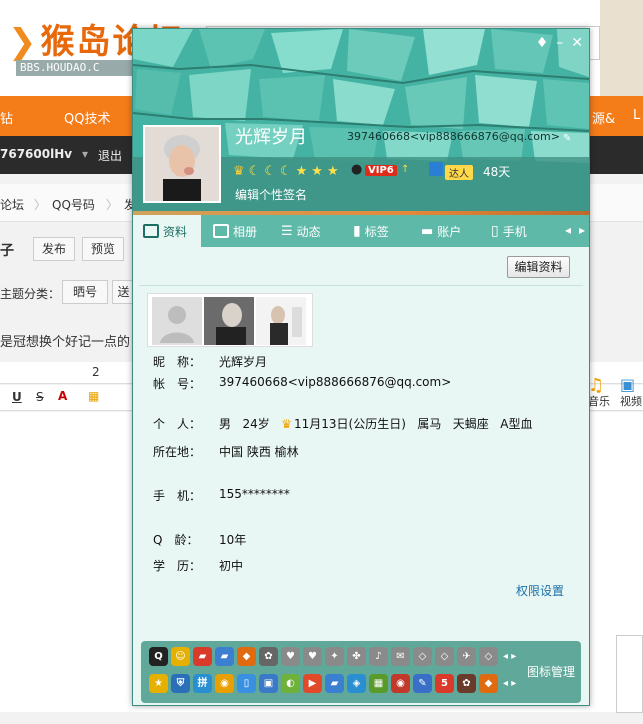 This screenshot has height=724, width=643. Describe the element at coordinates (176, 540) in the screenshot. I see `field-label: Q 龄：` at that location.